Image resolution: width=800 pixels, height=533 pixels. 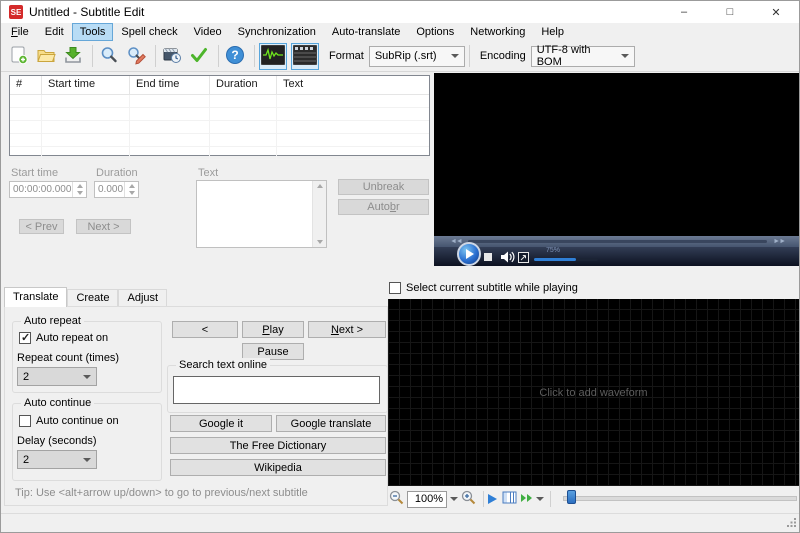 I want to click on tab-translate: Translate, so click(x=36, y=297).